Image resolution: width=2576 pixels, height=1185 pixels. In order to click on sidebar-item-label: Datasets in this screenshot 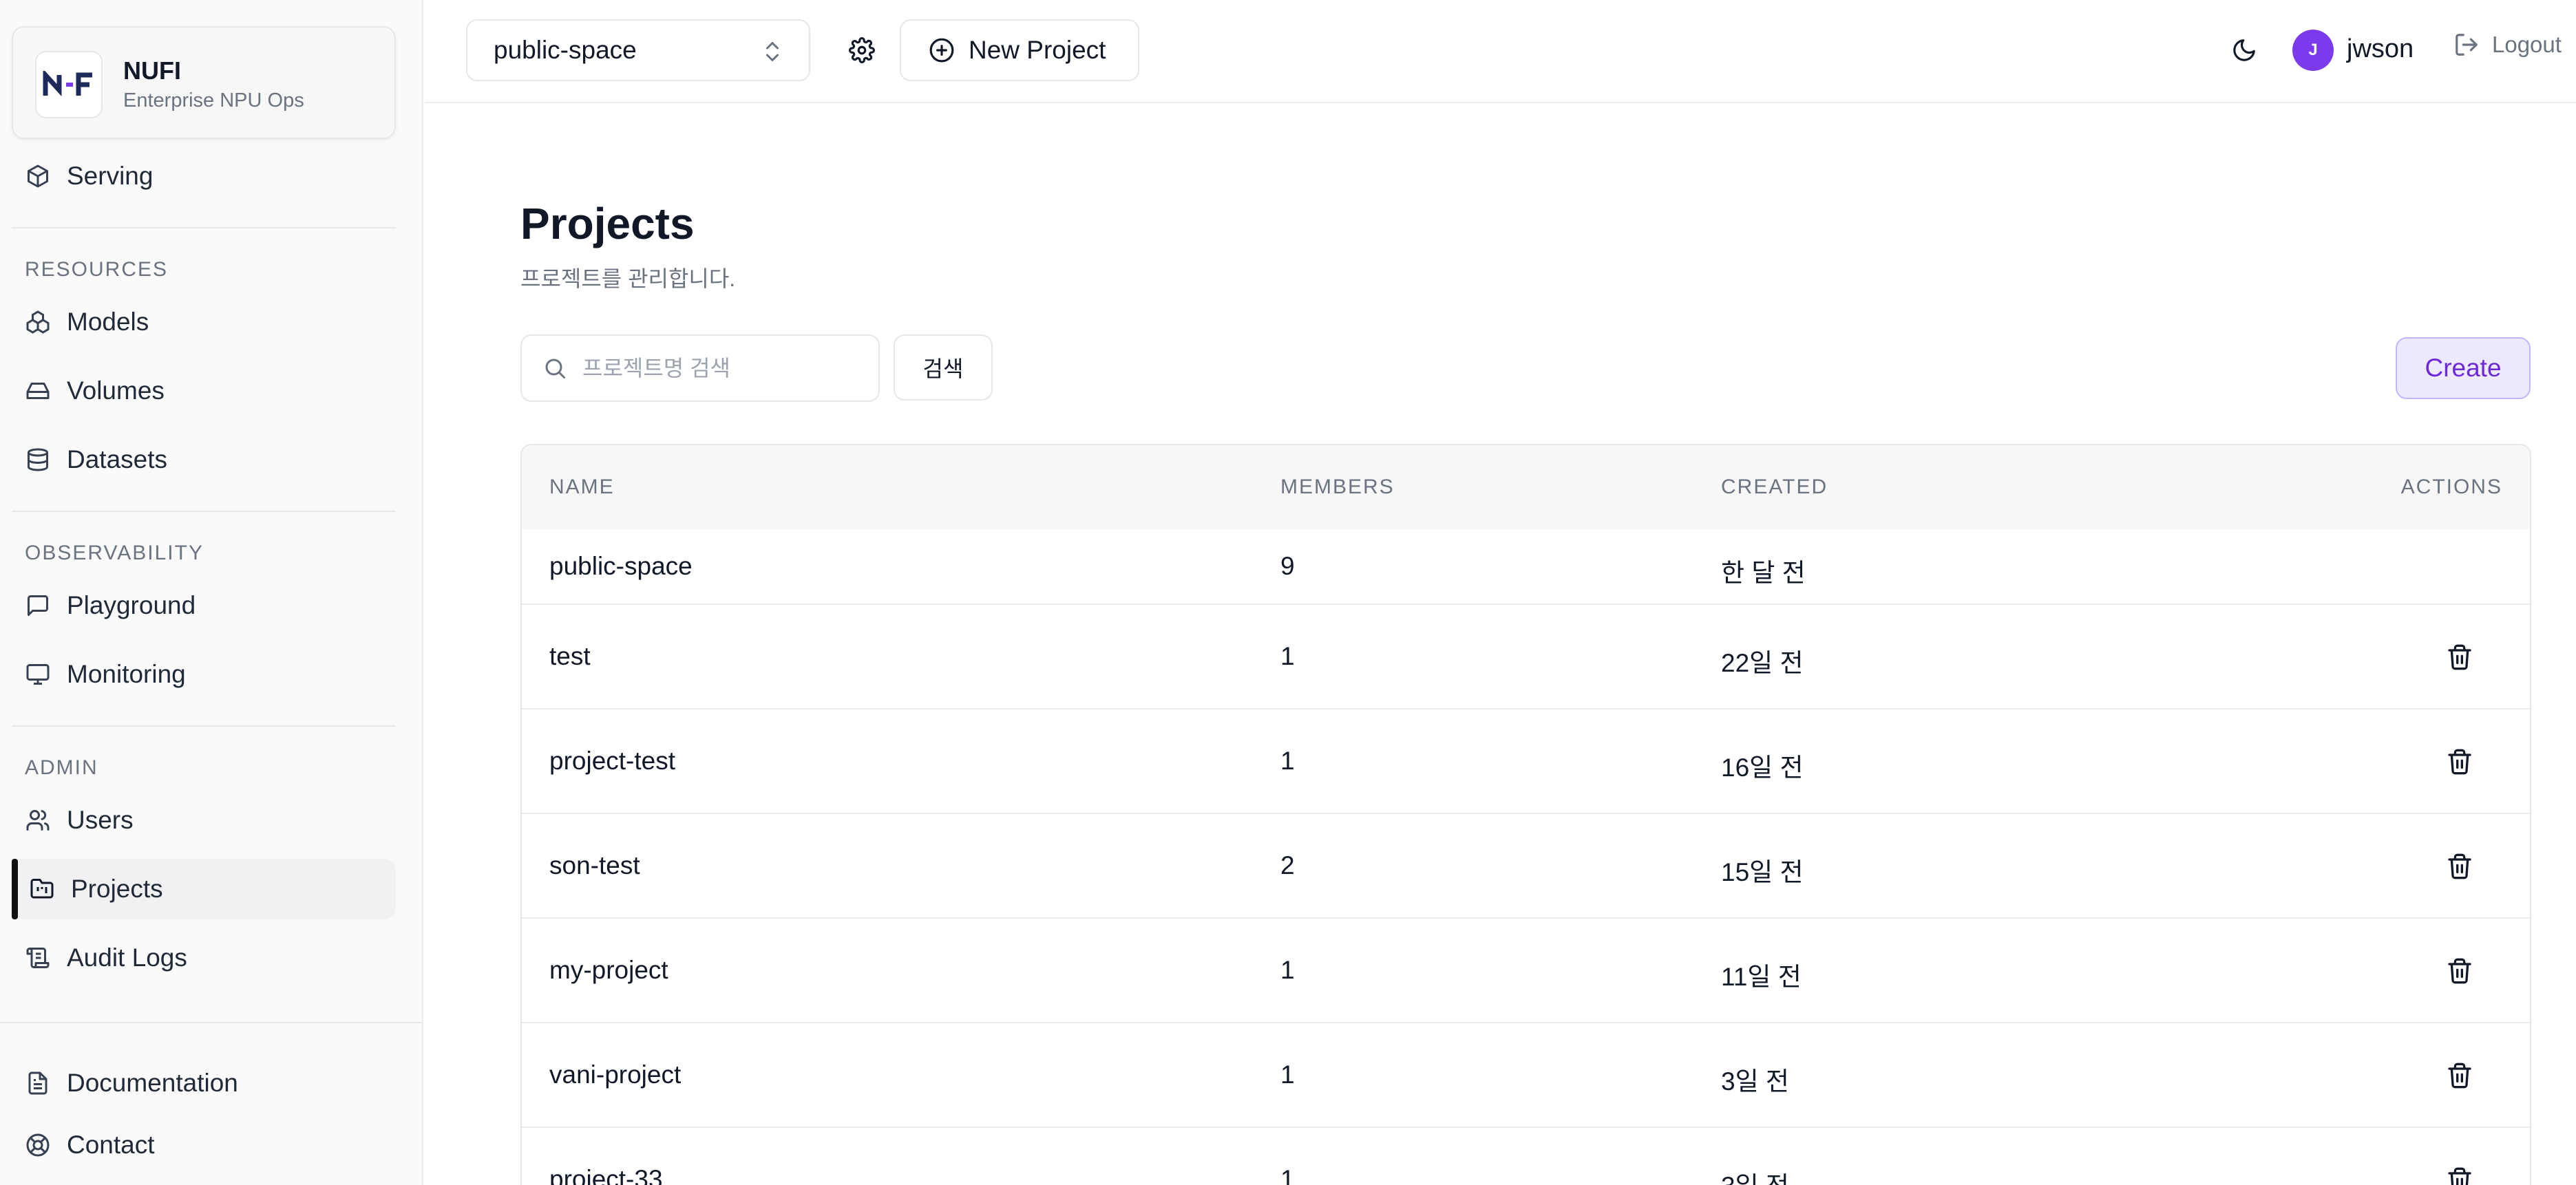, I will do `click(118, 459)`.